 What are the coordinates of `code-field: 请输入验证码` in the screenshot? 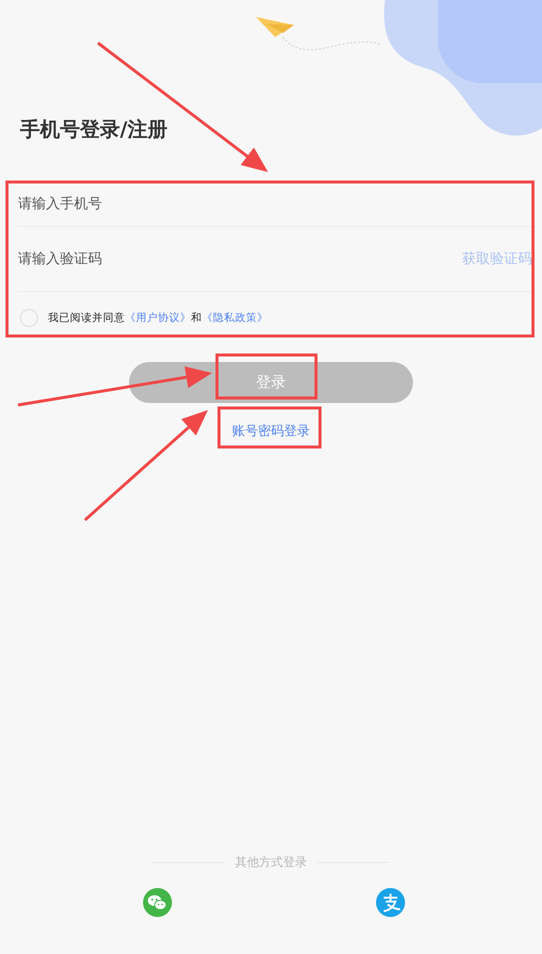 It's located at (240, 259).